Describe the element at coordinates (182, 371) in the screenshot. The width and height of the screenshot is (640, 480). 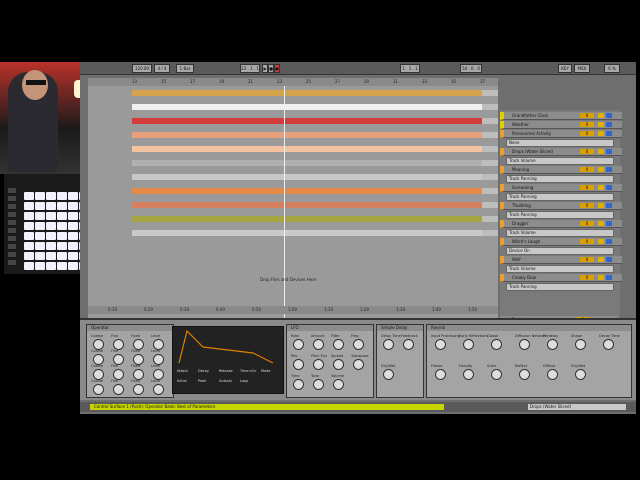
I see `envelope-param: Attack` at that location.